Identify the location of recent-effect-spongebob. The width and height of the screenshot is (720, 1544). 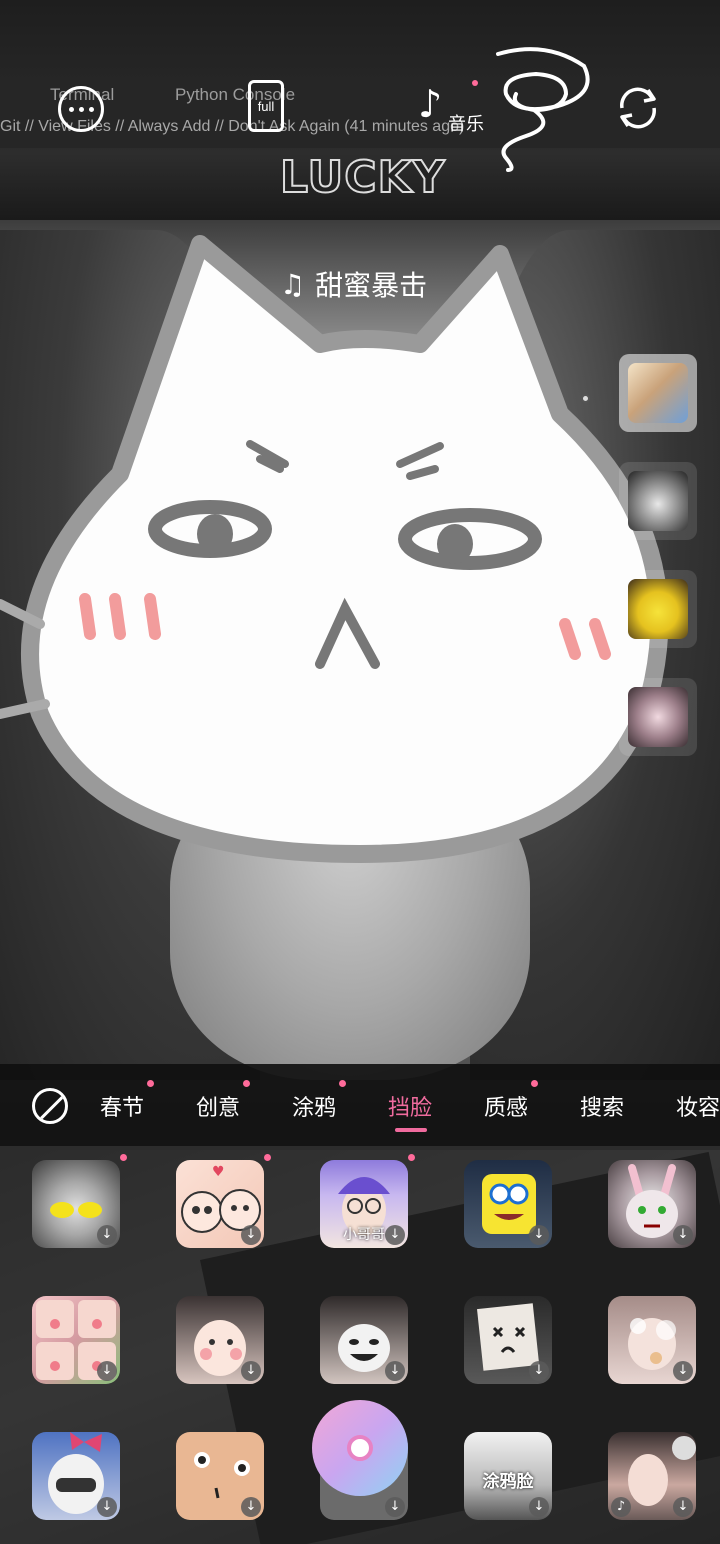
(658, 609).